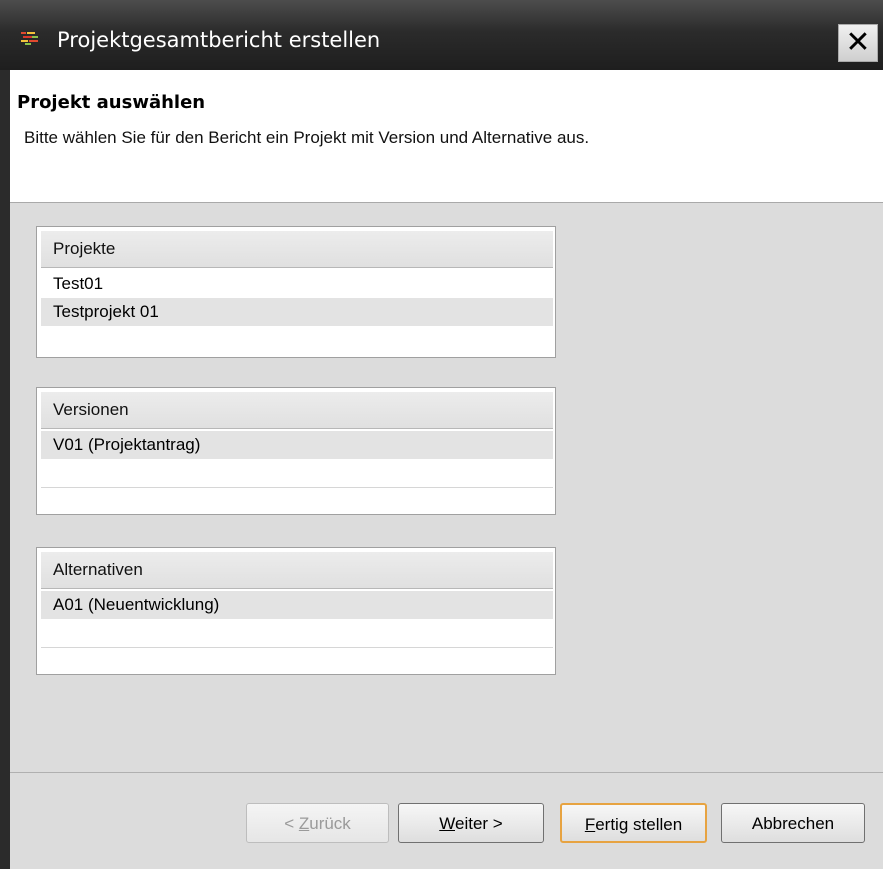  I want to click on versions-header-label: Versionen, so click(91, 409).